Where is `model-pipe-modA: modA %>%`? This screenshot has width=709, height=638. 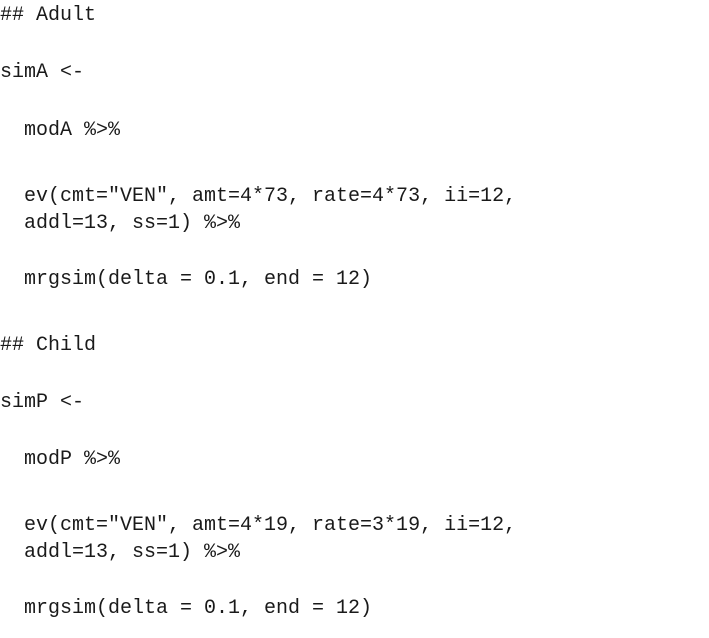
model-pipe-modA: modA %>% is located at coordinates (72, 130).